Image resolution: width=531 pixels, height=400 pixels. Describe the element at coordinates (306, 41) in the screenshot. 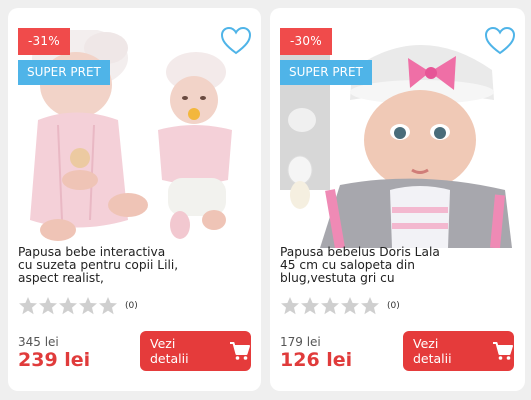

I see `discount-badge: -30%` at that location.